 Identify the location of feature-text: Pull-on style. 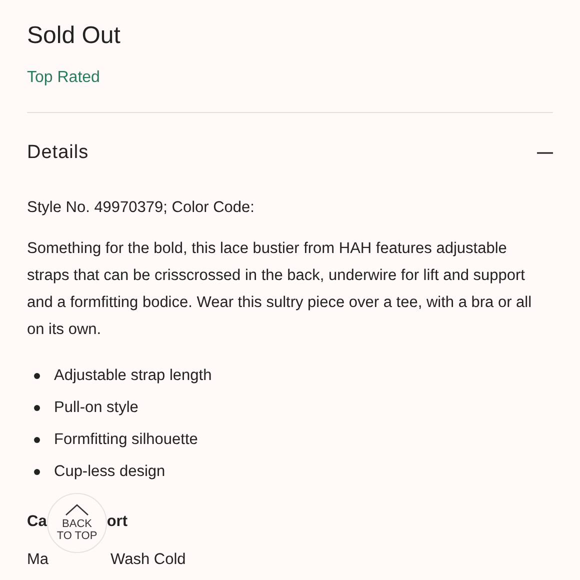
(96, 408).